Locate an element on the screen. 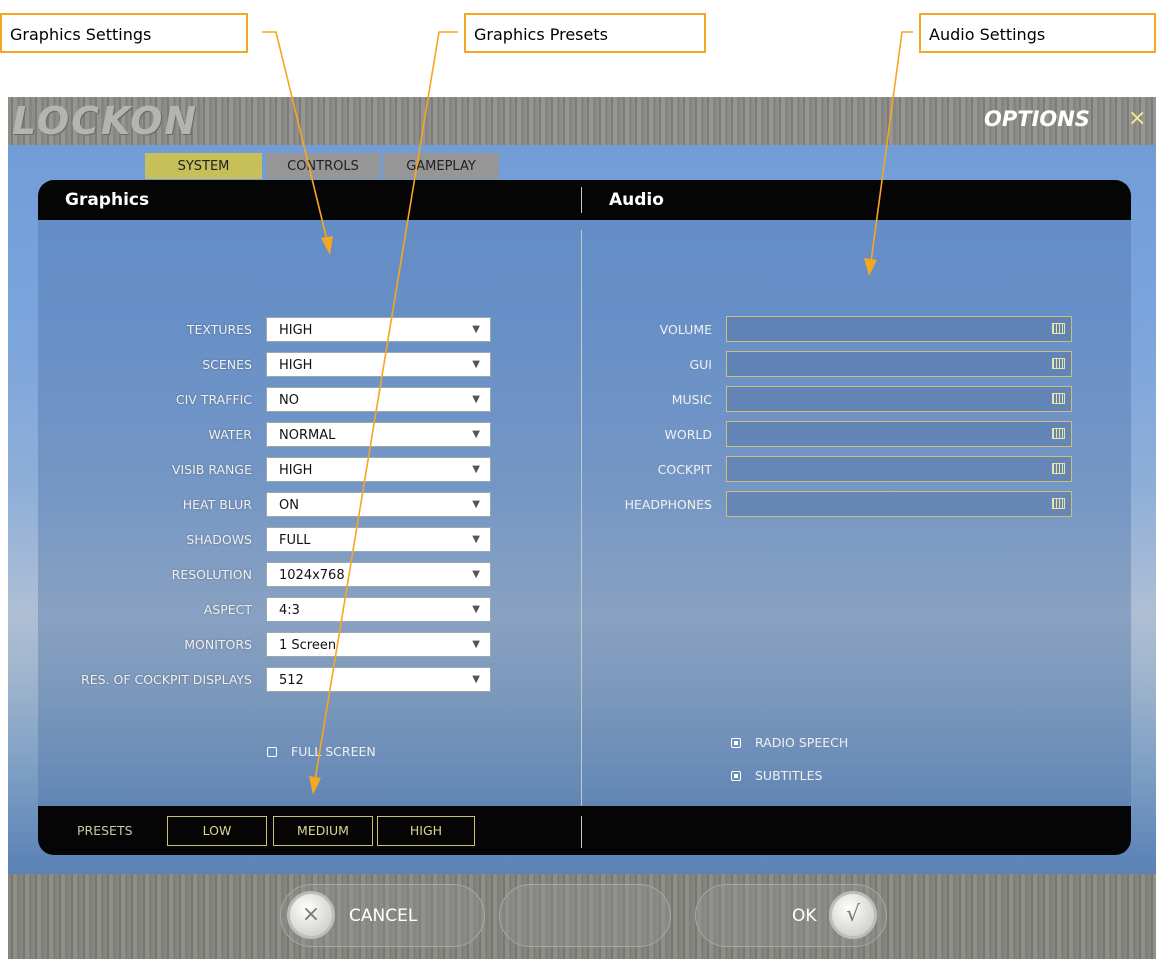 The height and width of the screenshot is (959, 1156). select-value: 1 Screen is located at coordinates (308, 645).